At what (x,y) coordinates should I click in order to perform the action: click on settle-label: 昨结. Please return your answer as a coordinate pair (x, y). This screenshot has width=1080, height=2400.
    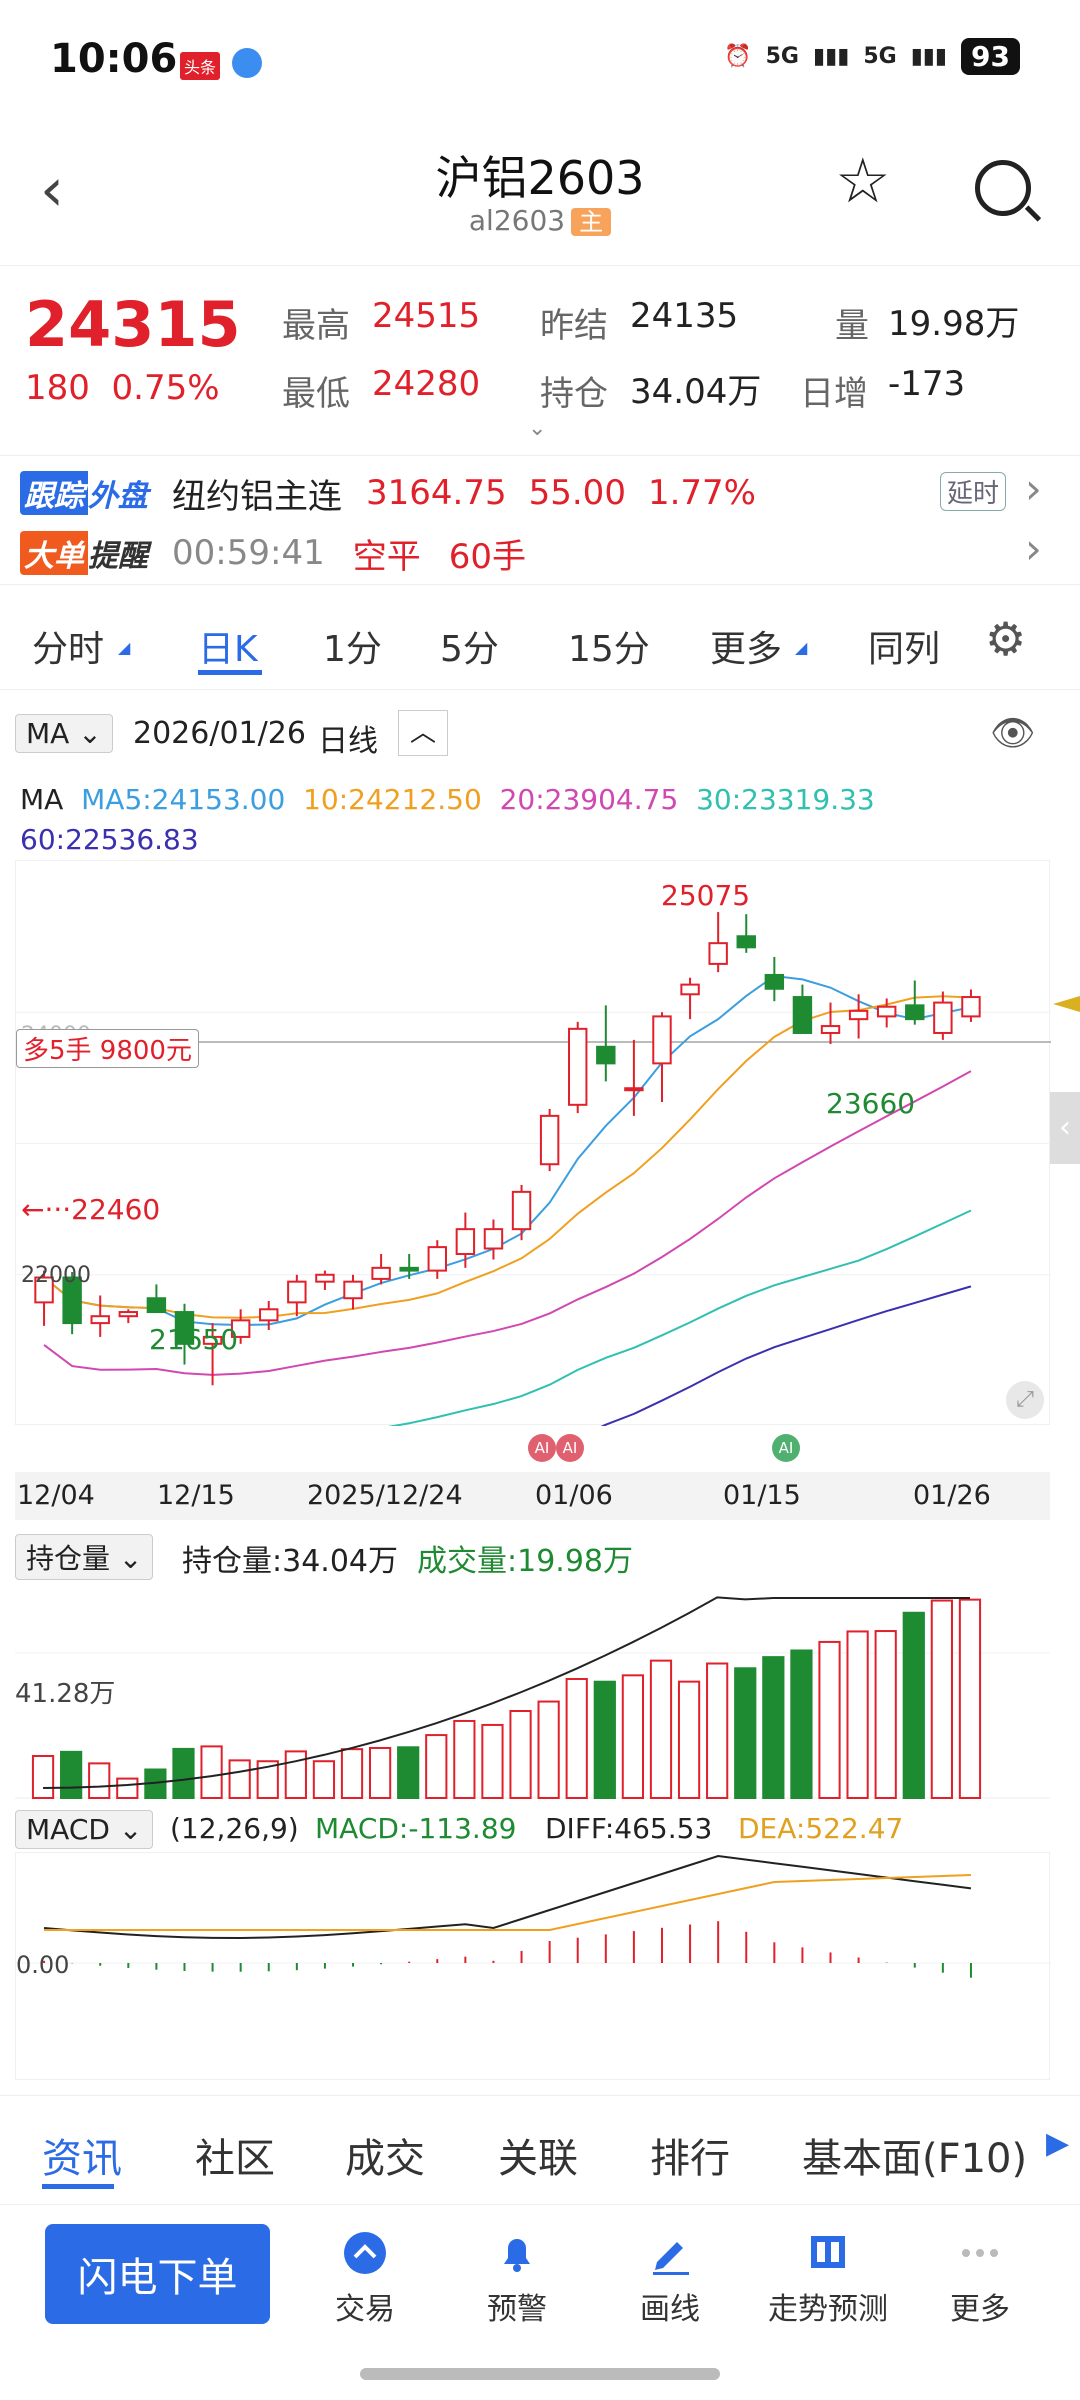
    Looking at the image, I should click on (574, 326).